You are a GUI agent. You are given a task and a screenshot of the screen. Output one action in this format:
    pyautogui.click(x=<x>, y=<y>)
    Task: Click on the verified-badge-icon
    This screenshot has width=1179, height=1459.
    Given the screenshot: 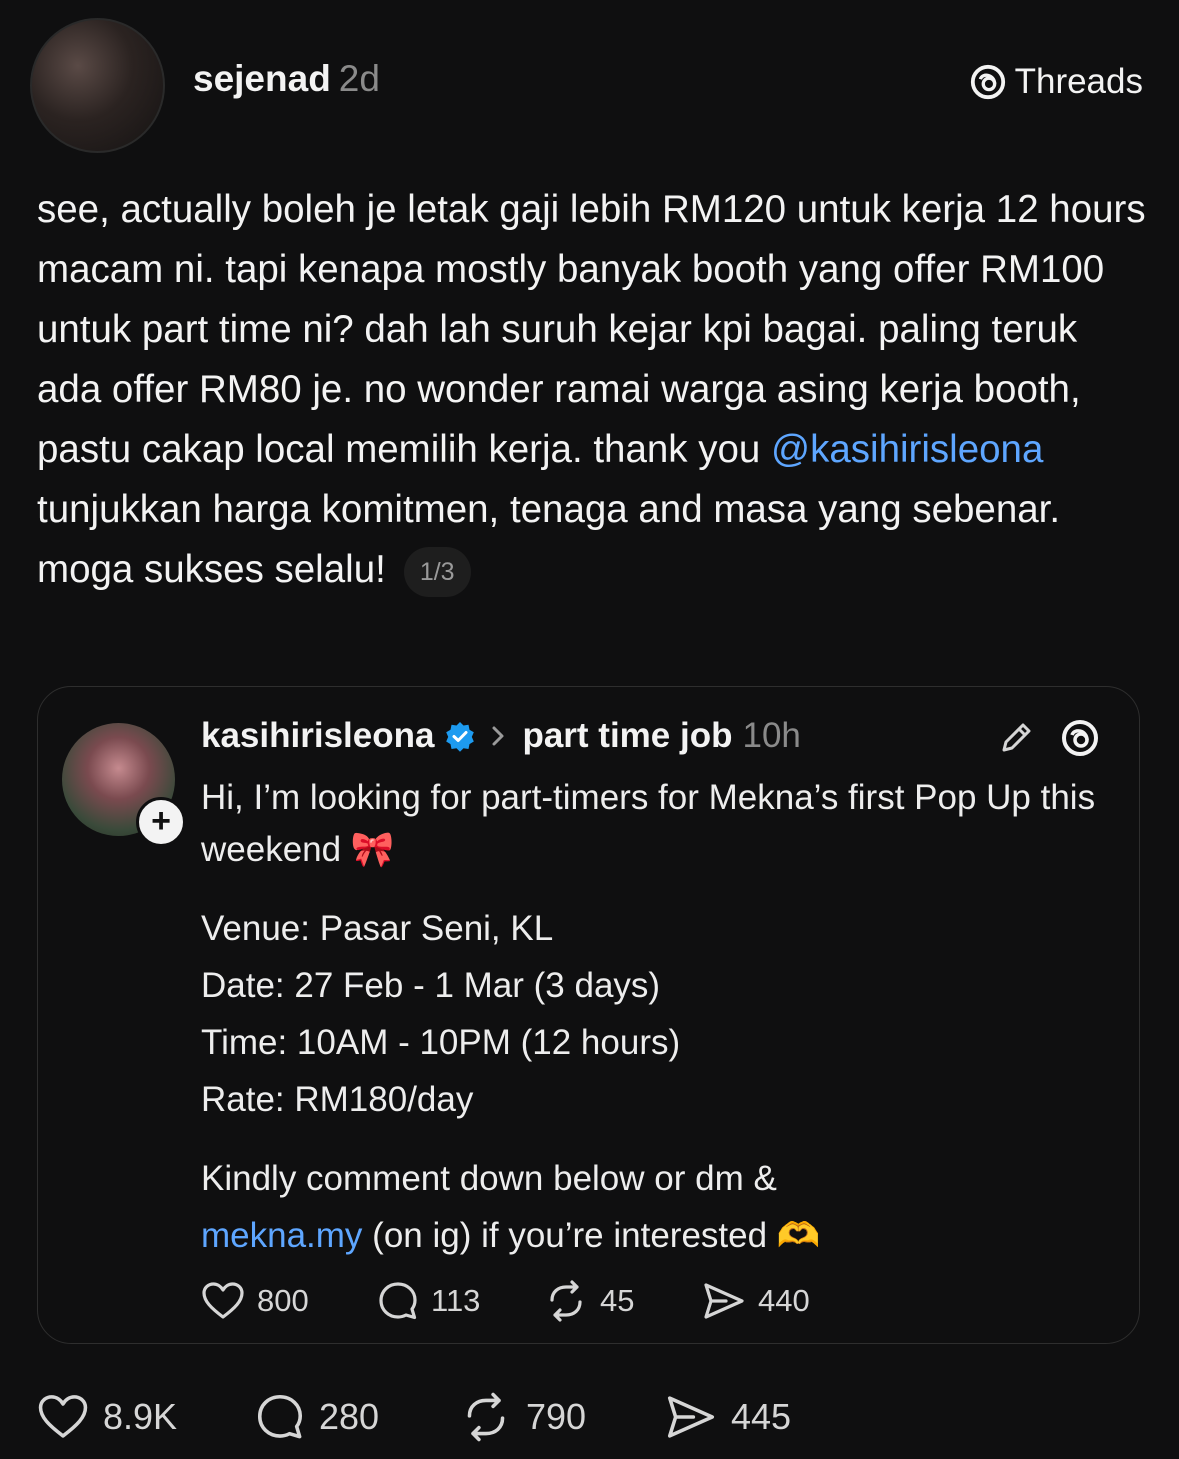 What is the action you would take?
    pyautogui.click(x=460, y=737)
    